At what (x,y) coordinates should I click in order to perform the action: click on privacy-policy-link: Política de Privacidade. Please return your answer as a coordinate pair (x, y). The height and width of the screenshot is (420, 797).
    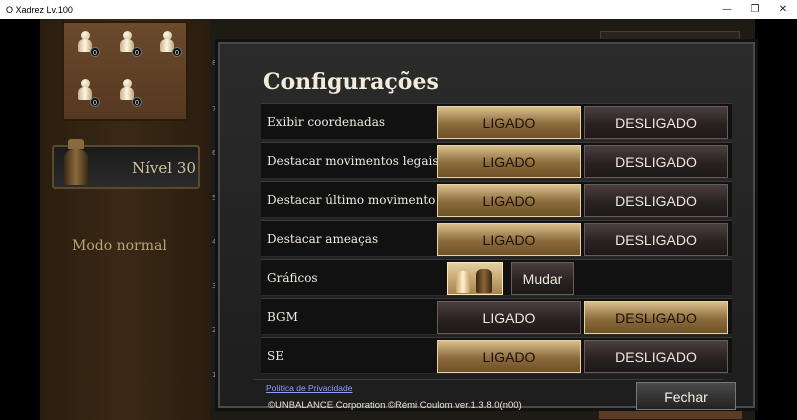
    Looking at the image, I should click on (309, 388).